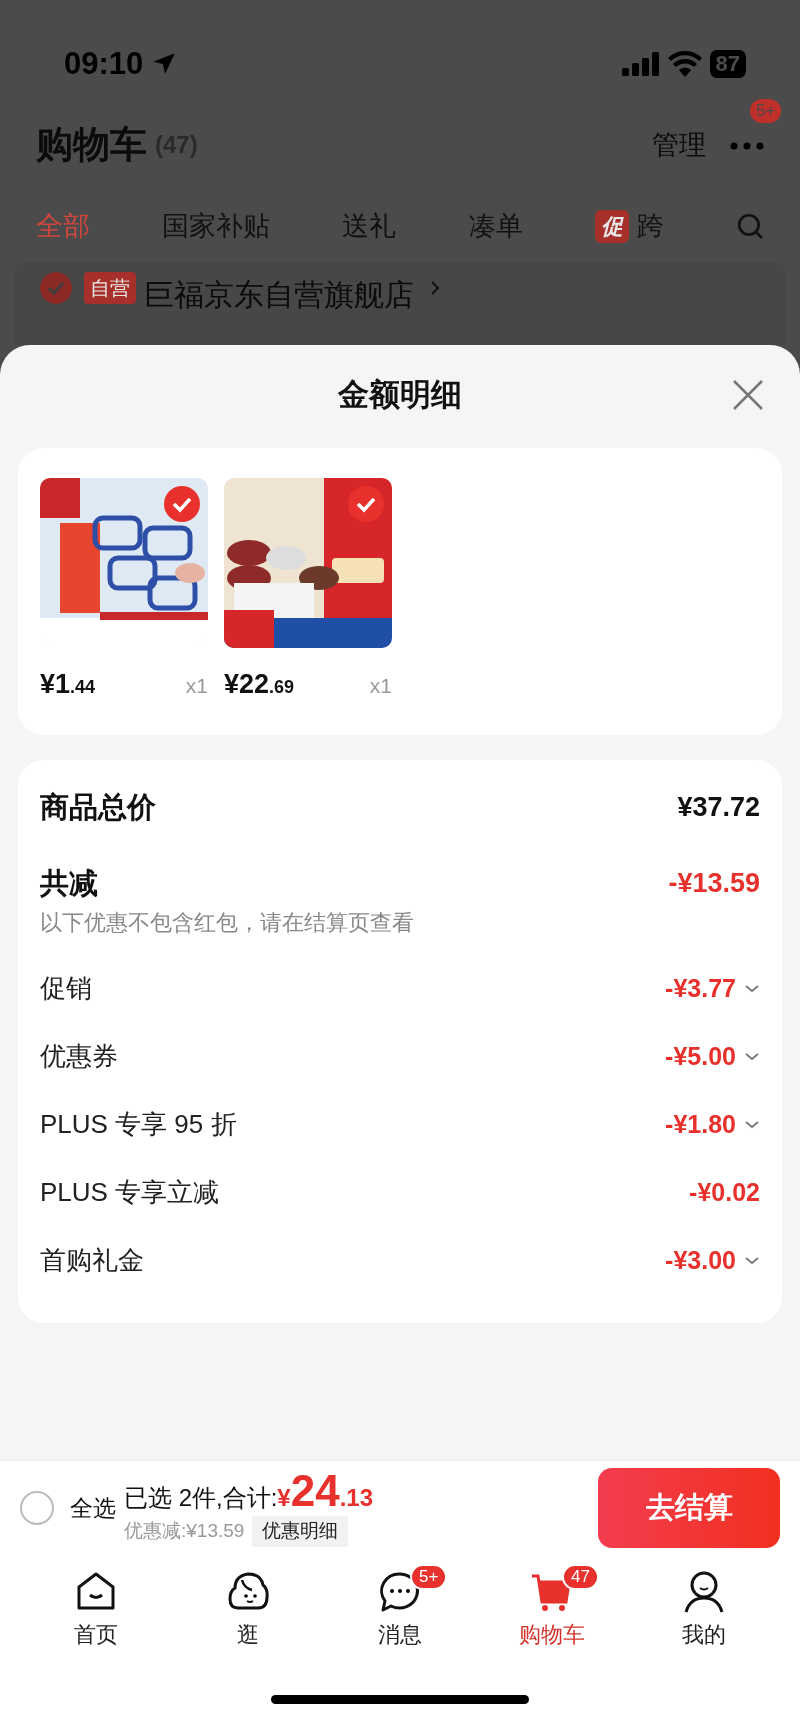 The width and height of the screenshot is (800, 1731). What do you see at coordinates (724, 1192) in the screenshot?
I see `discount-value: -¥0.02` at bounding box center [724, 1192].